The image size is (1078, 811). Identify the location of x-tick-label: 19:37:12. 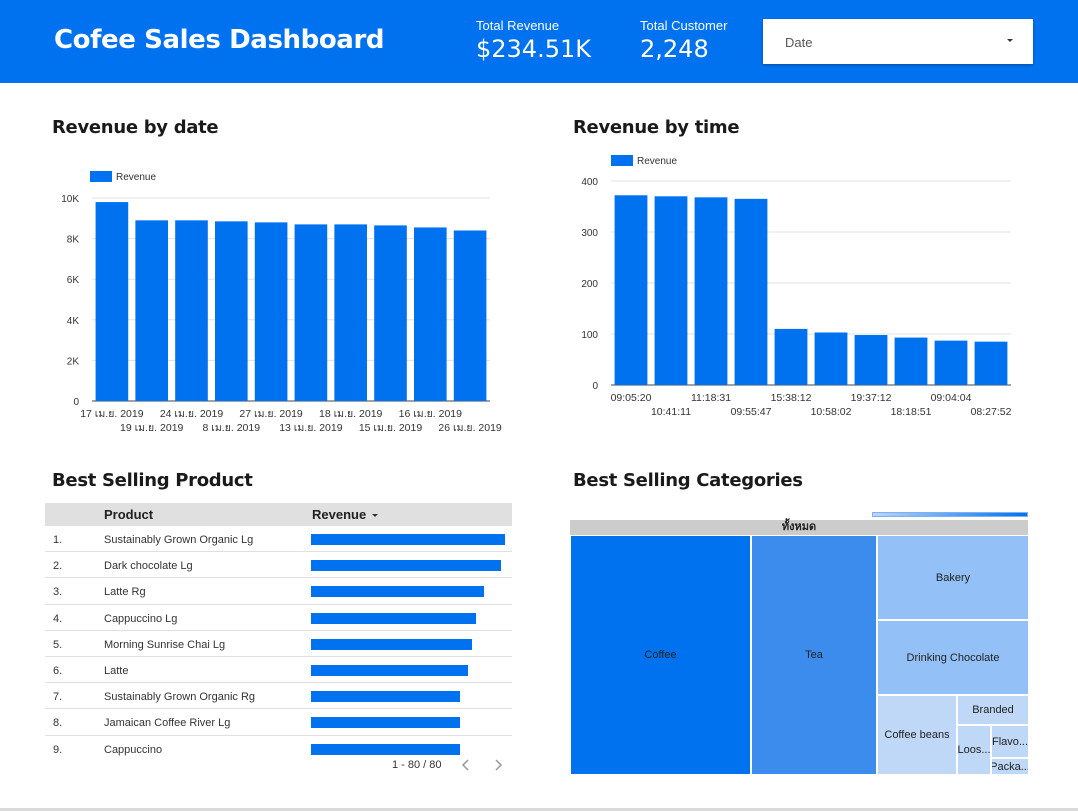
(871, 398).